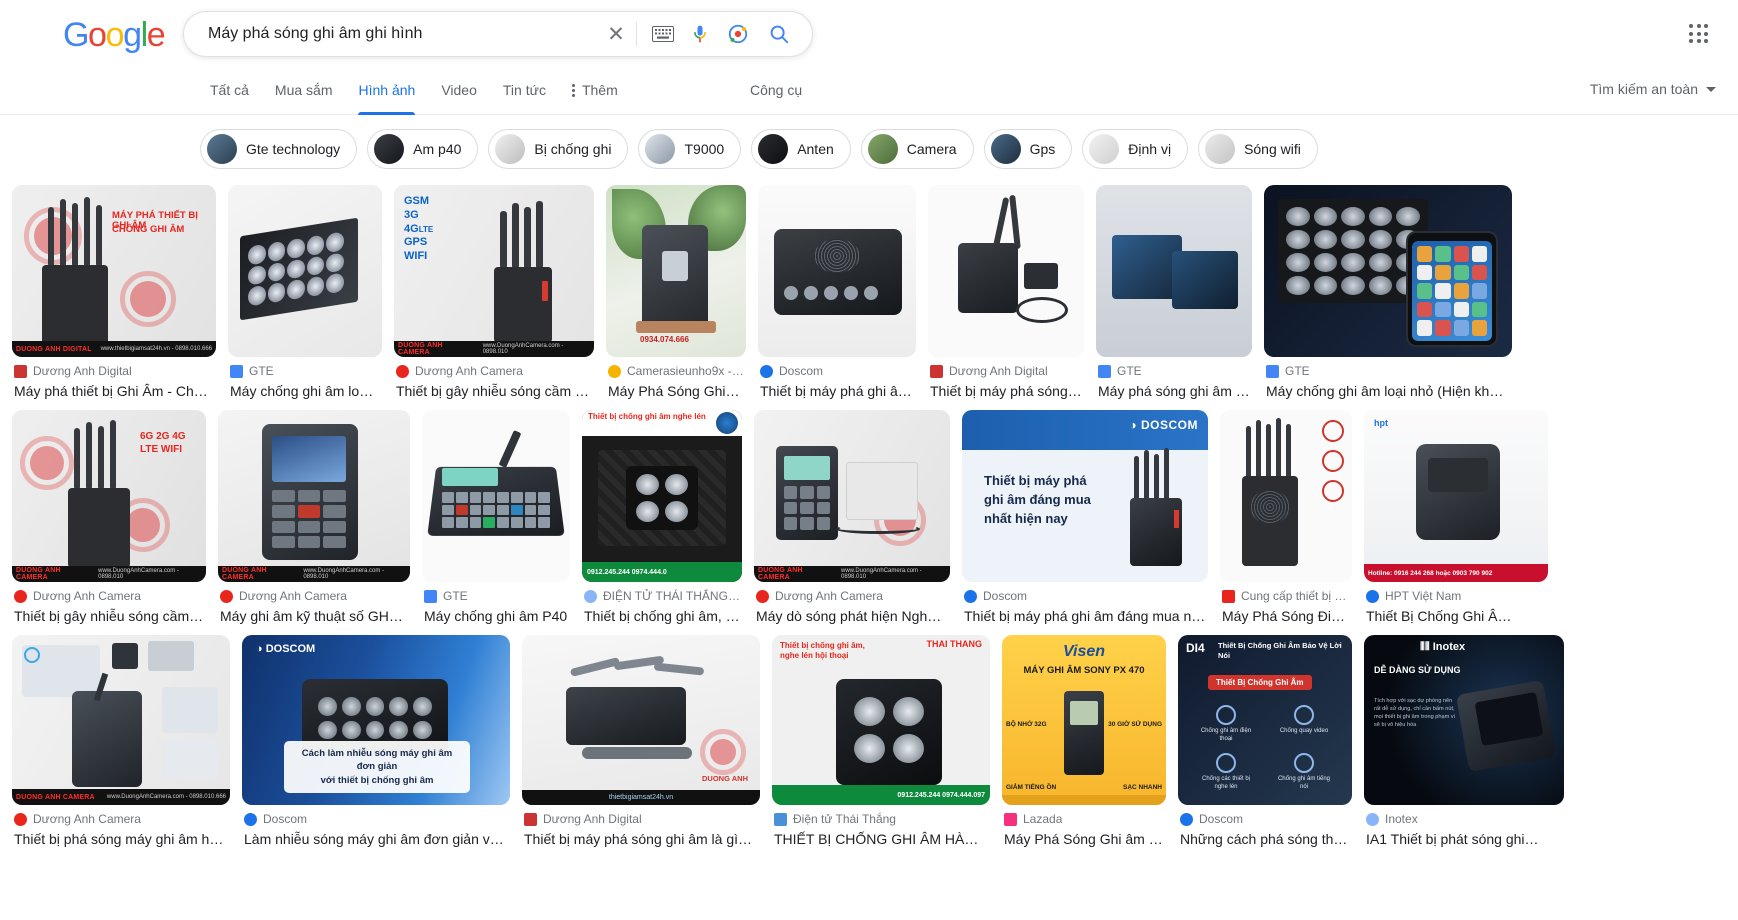  Describe the element at coordinates (496, 616) in the screenshot. I see `image-title: Máy chống ghi âm P40` at that location.